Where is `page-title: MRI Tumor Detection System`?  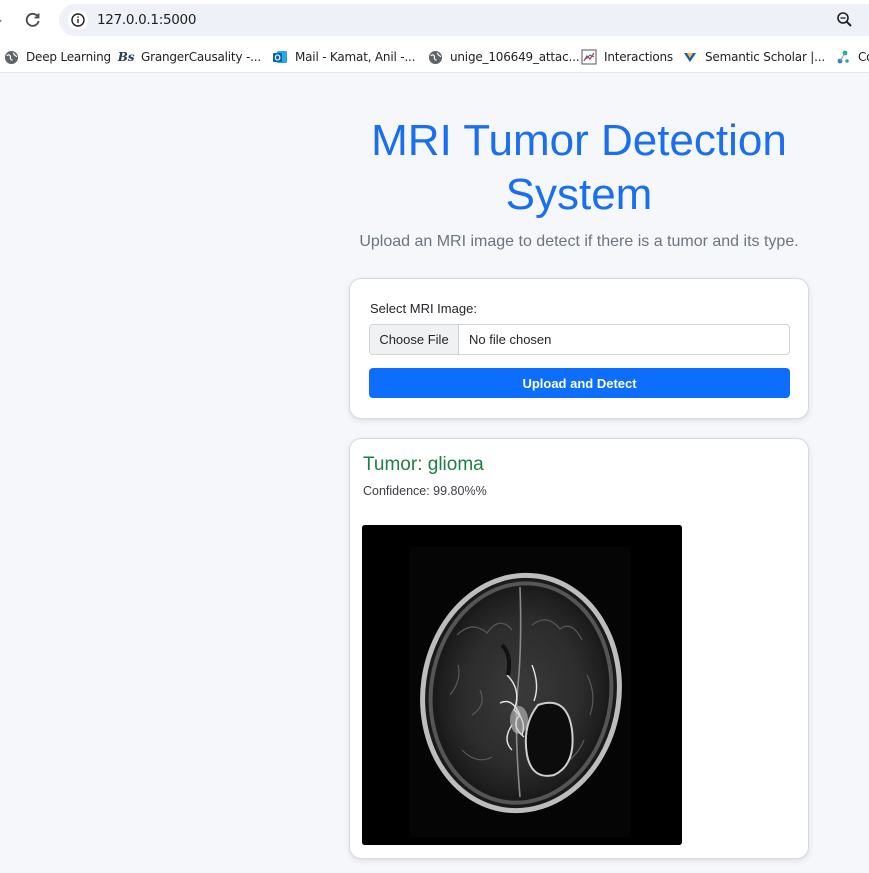
page-title: MRI Tumor Detection System is located at coordinates (579, 167).